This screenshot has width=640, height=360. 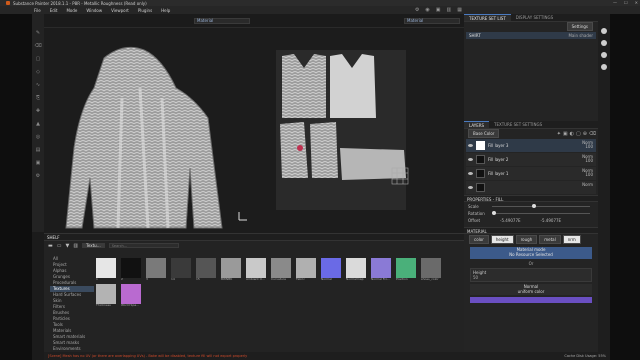 I want to click on polygon-fill-icon: ▲, so click(x=38, y=124).